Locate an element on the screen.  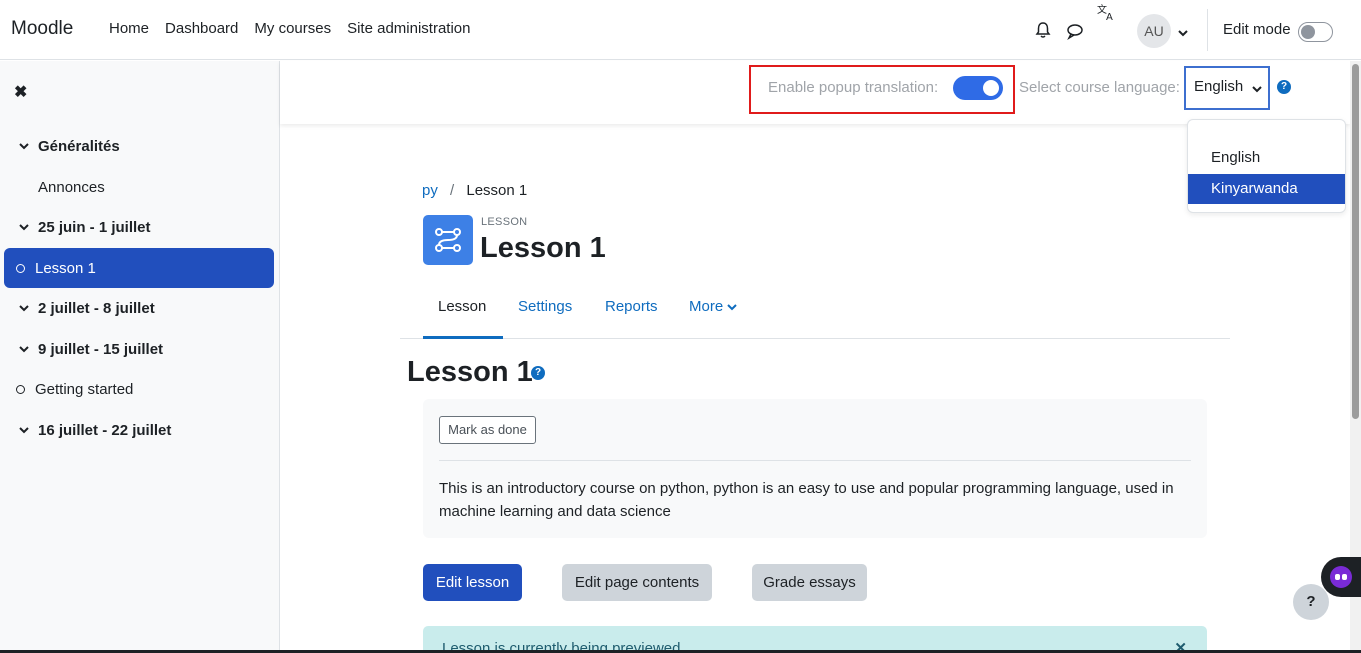
mark-as-done-button: Mark as done is located at coordinates (487, 430).